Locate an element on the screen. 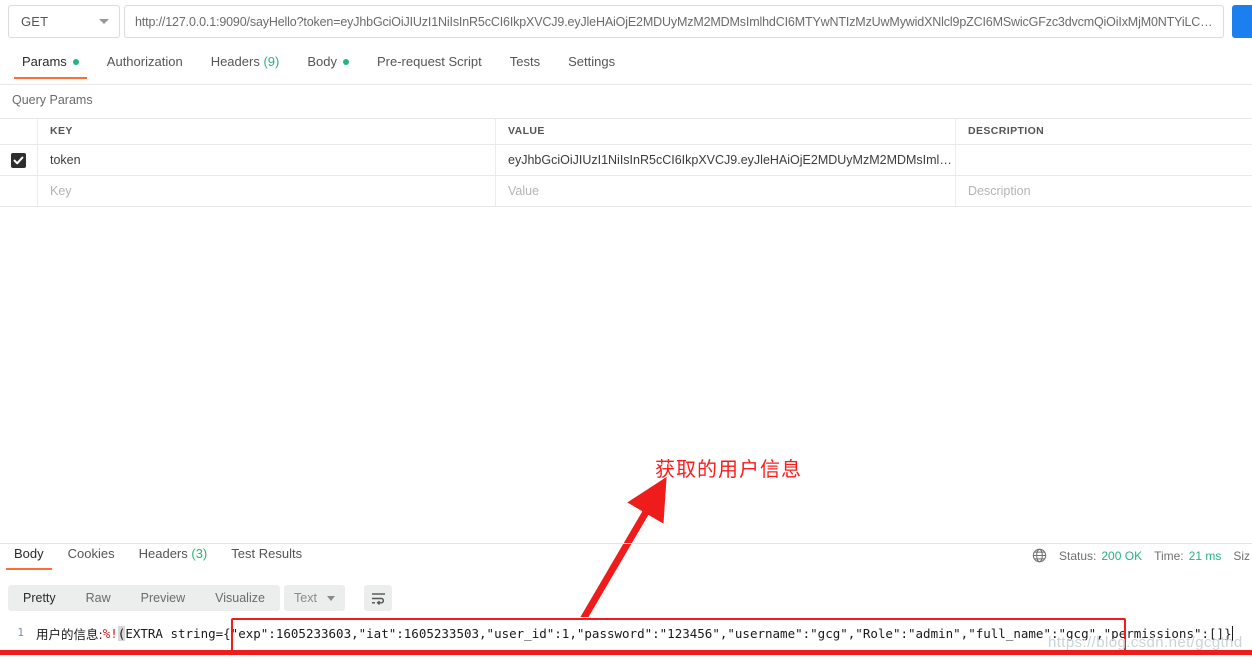 The width and height of the screenshot is (1252, 661). status-badge: 200 OK is located at coordinates (1122, 555).